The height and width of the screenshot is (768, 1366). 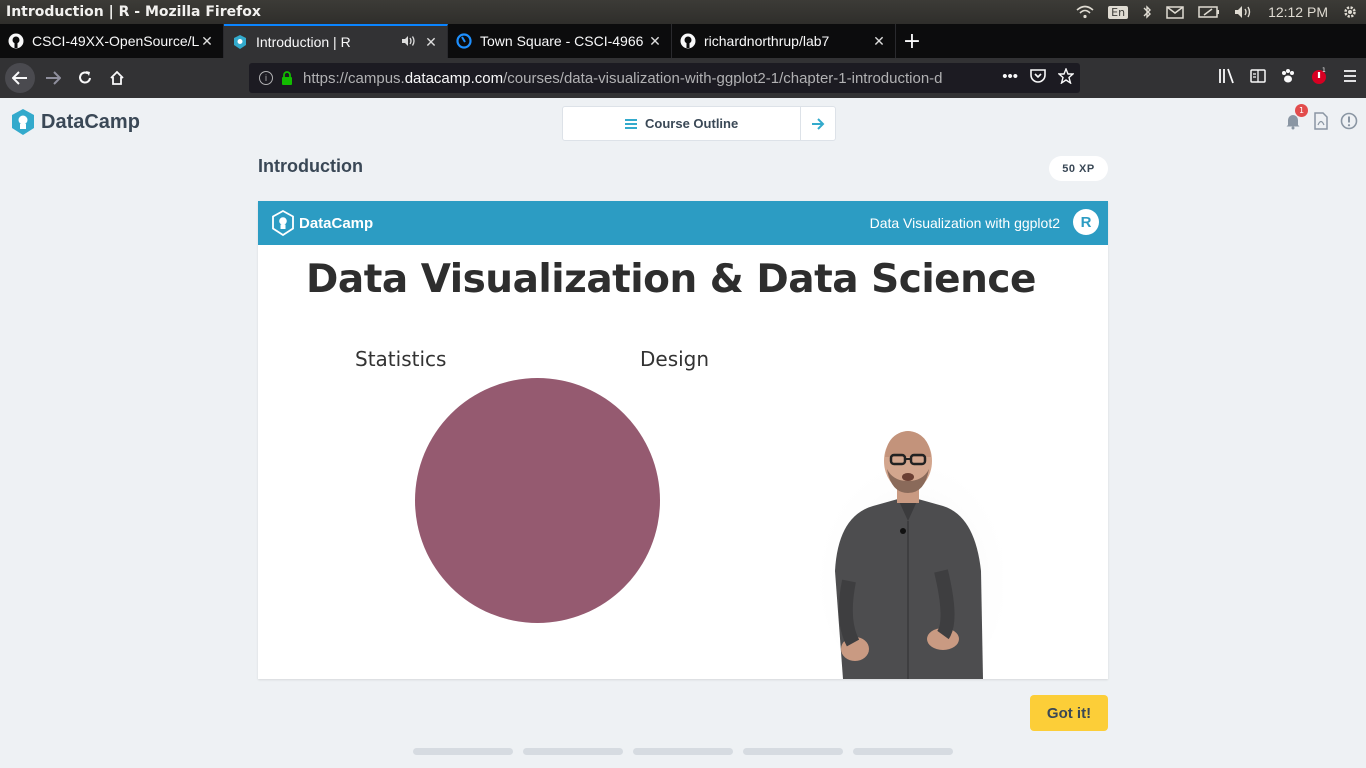 I want to click on video-logo-text: DataCamp, so click(x=336, y=223).